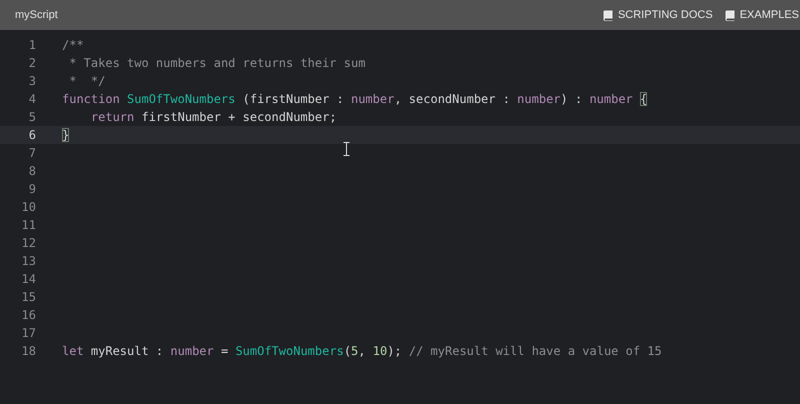  What do you see at coordinates (380, 351) in the screenshot?
I see `code-number: 10` at bounding box center [380, 351].